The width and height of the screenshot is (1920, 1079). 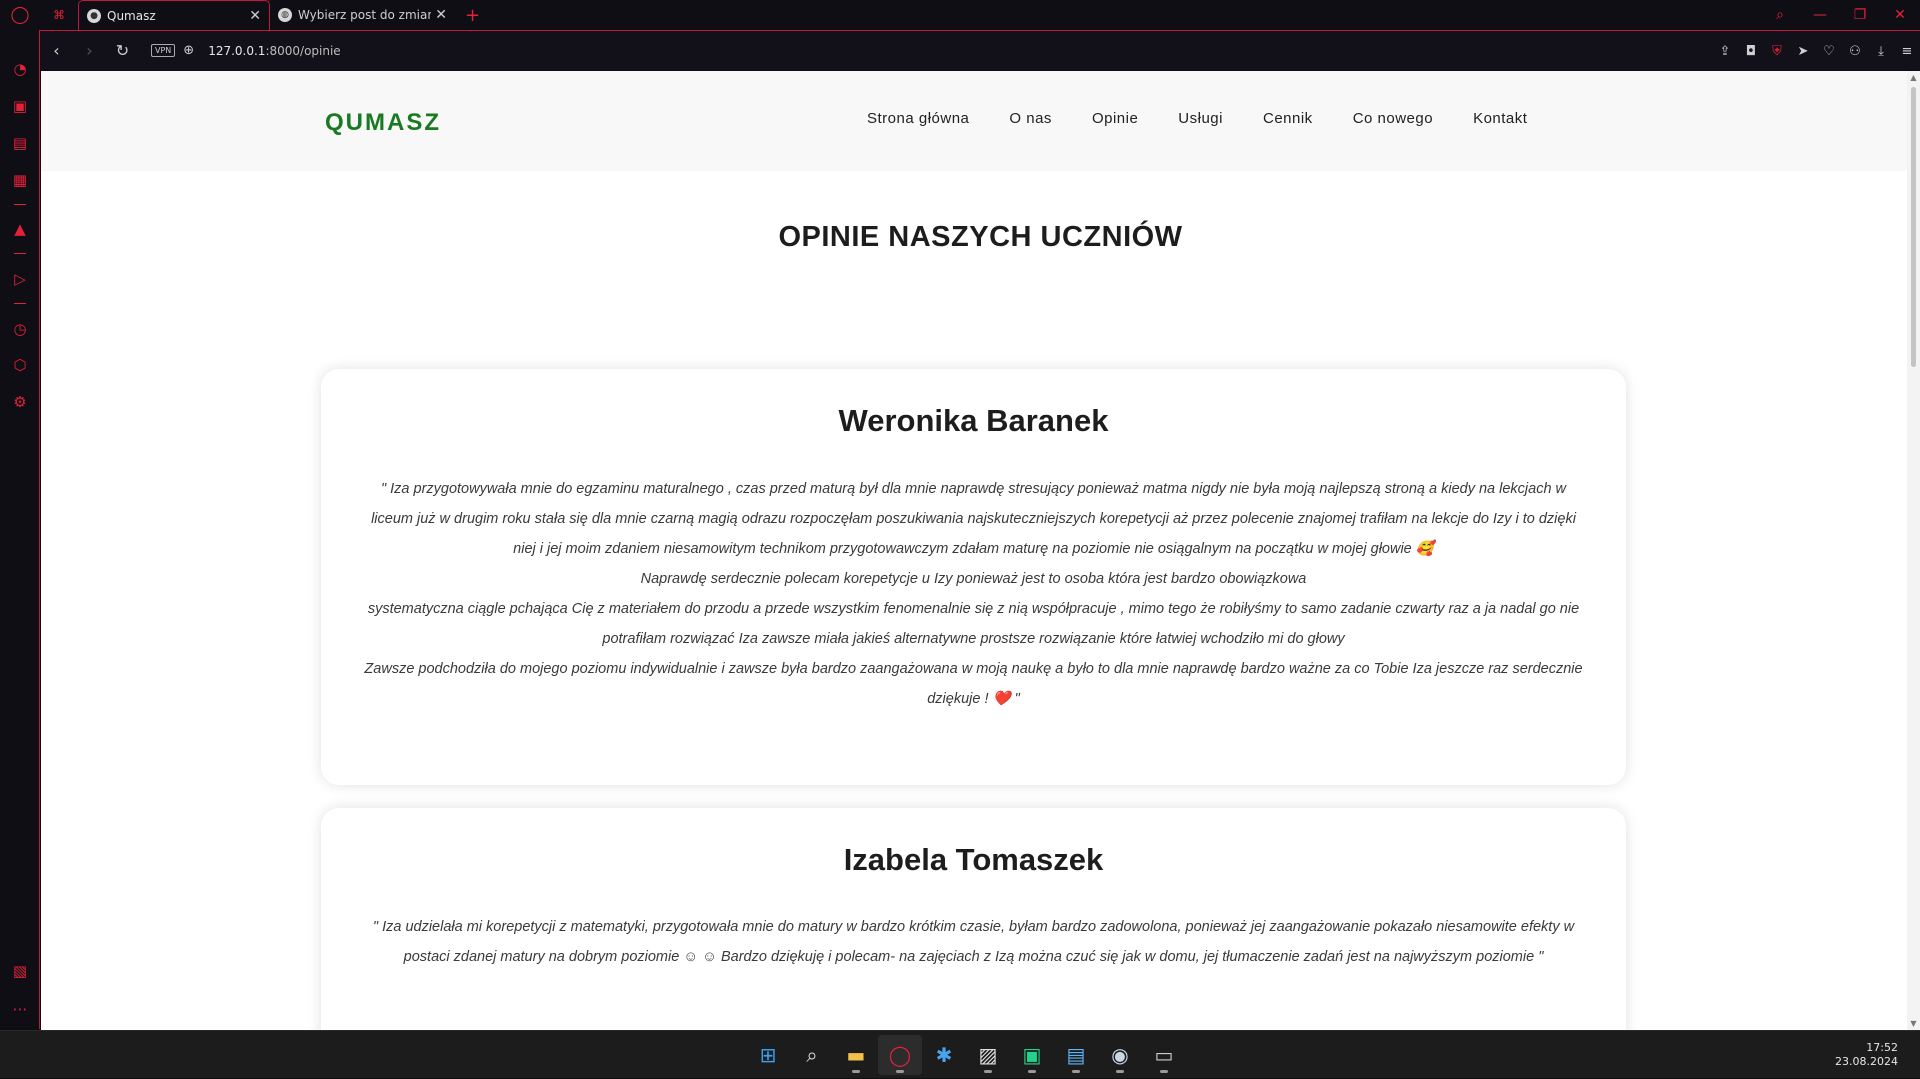 I want to click on twitch-icon: ▤, so click(x=20, y=143).